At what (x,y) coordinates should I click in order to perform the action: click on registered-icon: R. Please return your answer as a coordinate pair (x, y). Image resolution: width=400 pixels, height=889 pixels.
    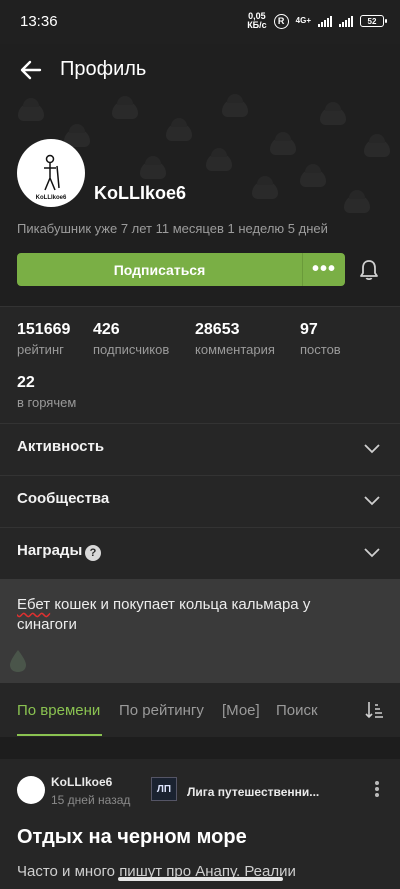
    Looking at the image, I should click on (281, 21).